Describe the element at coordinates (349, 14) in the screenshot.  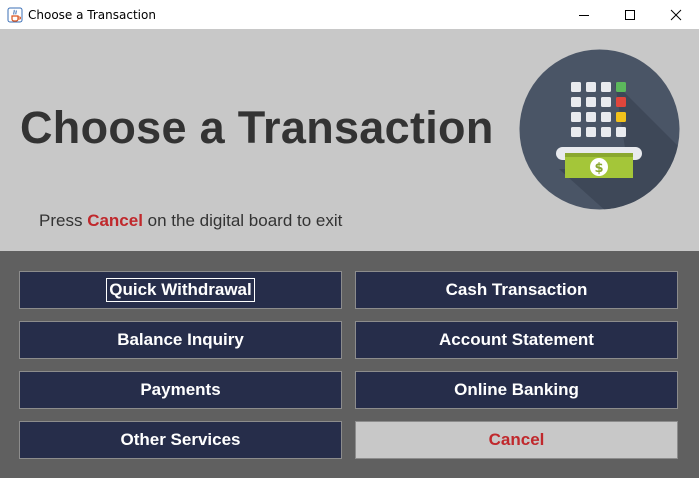
I see `title-bar: Choose a Transaction` at that location.